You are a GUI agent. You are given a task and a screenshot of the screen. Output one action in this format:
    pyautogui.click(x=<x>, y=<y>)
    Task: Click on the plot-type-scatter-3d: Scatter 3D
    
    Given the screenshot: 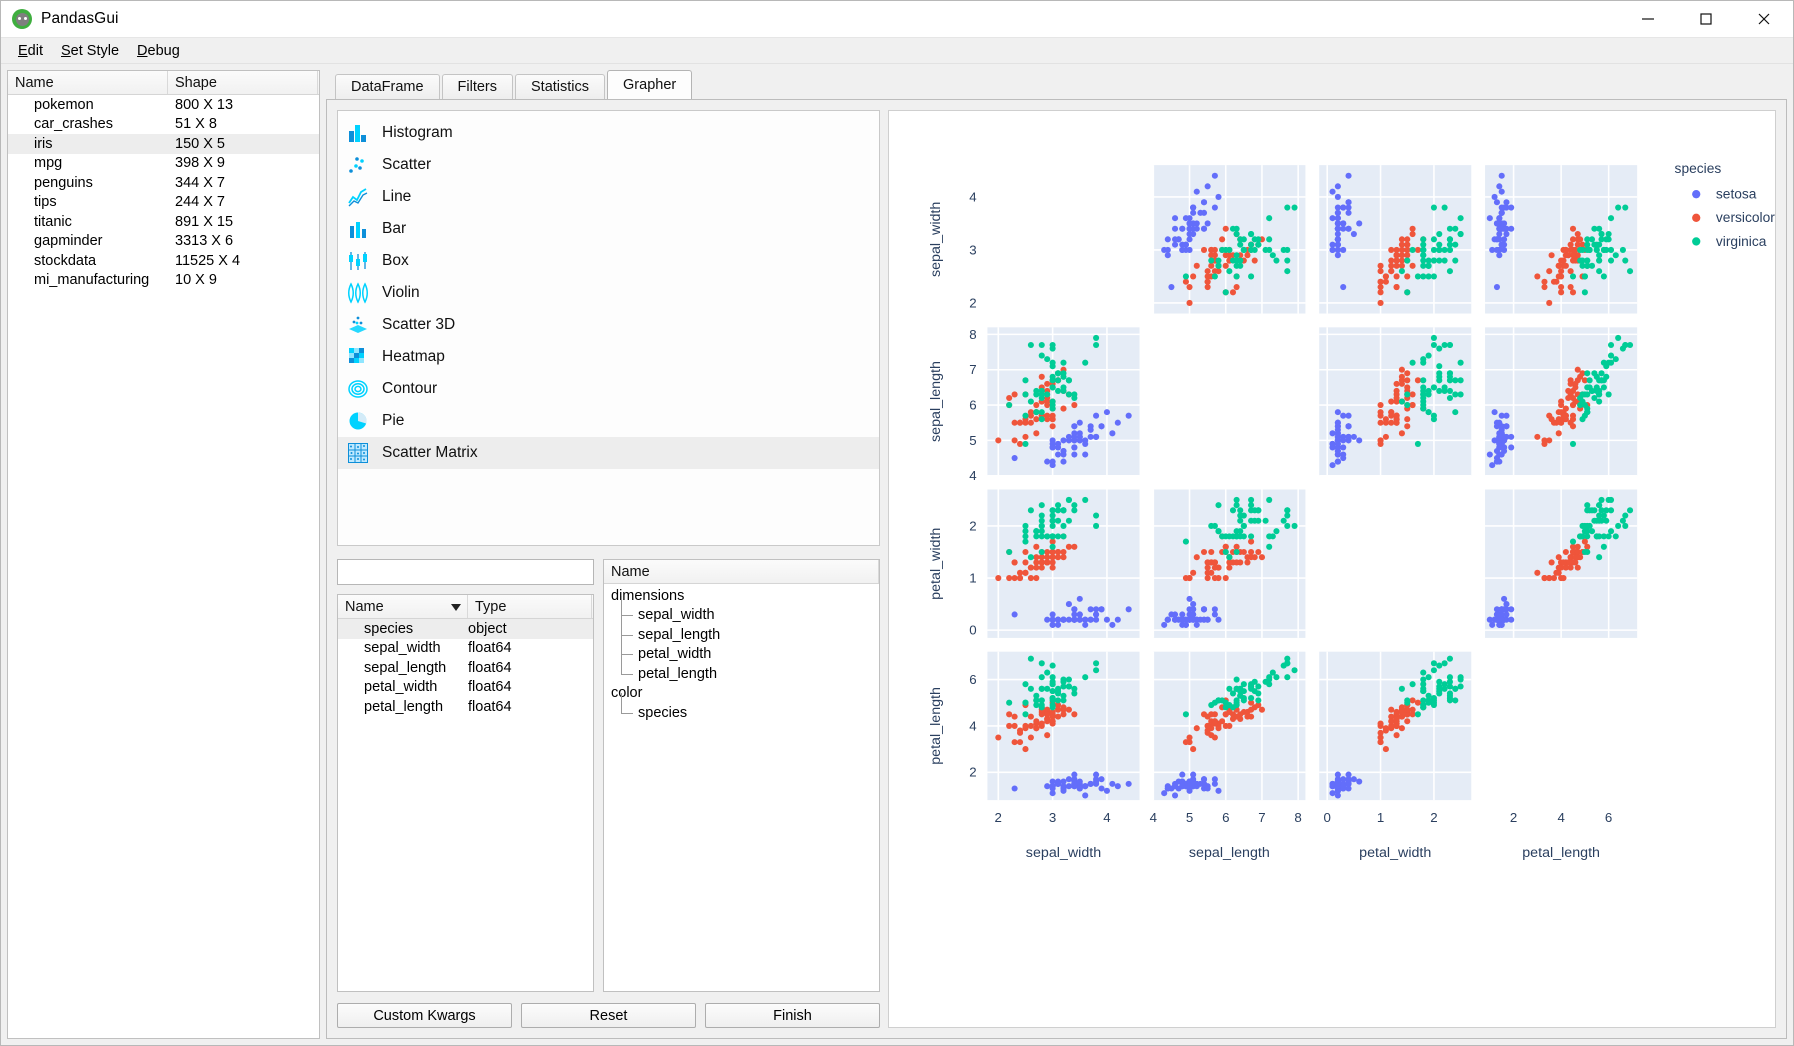 What is the action you would take?
    pyautogui.click(x=608, y=325)
    